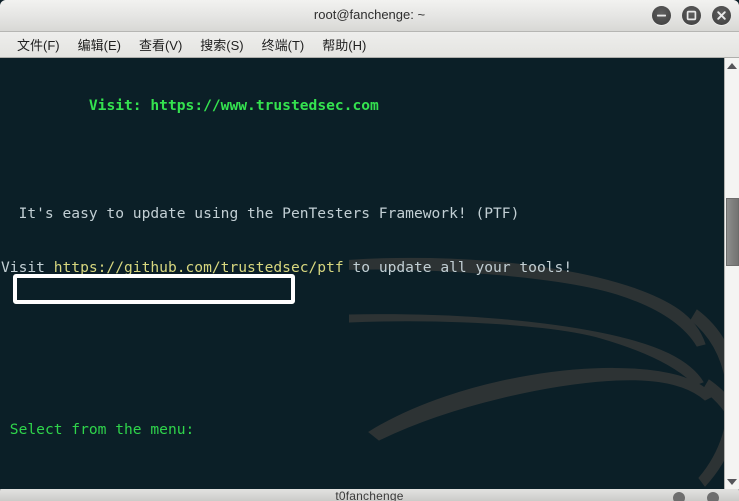 This screenshot has height=501, width=739. I want to click on terminal-line-blank4, so click(286, 482).